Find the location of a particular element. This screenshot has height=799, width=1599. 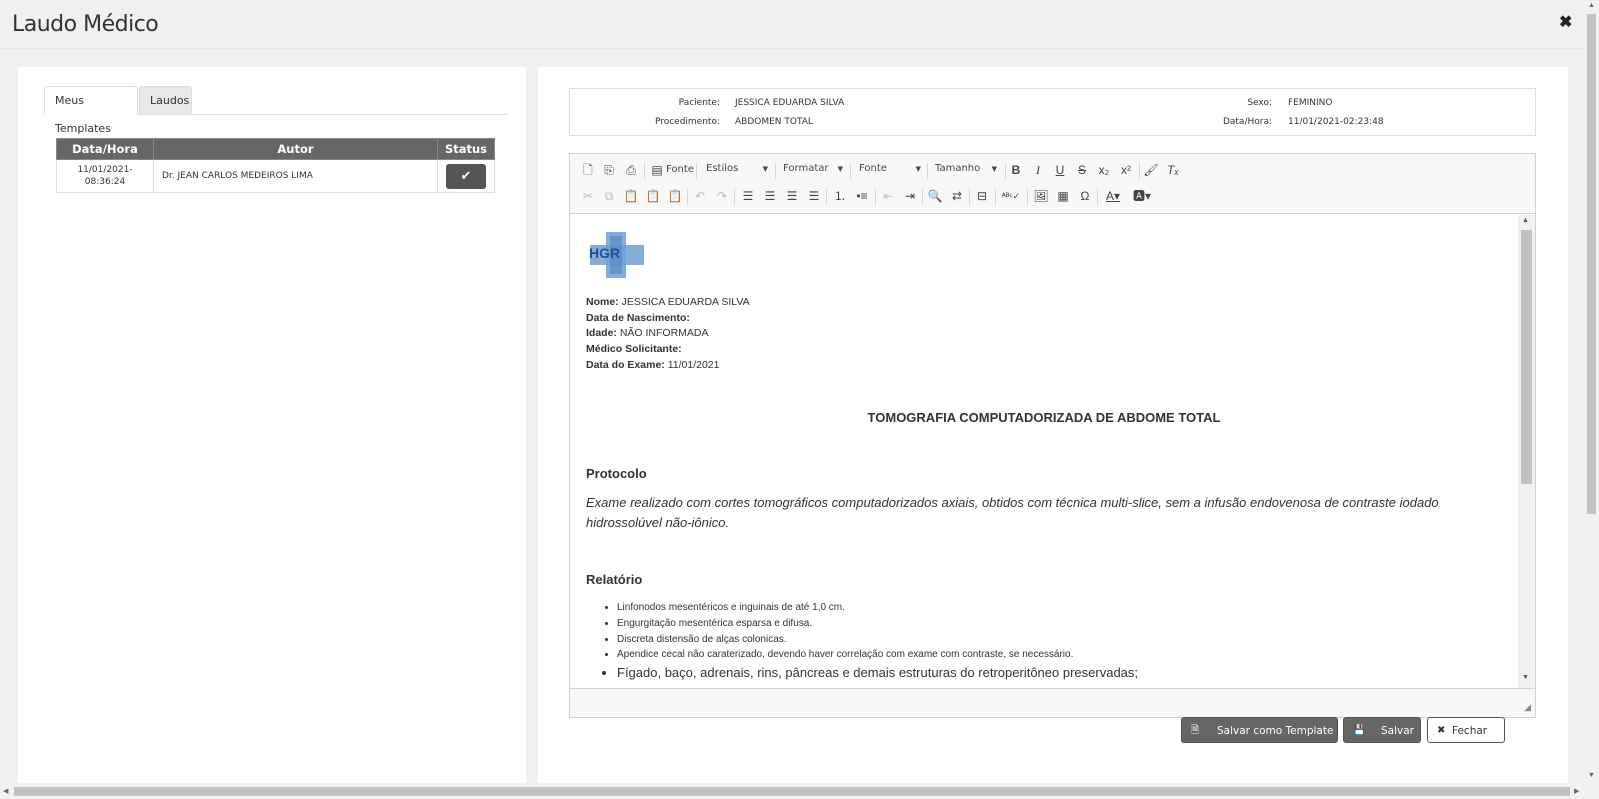

text-color-icon: A▾ is located at coordinates (1113, 196).